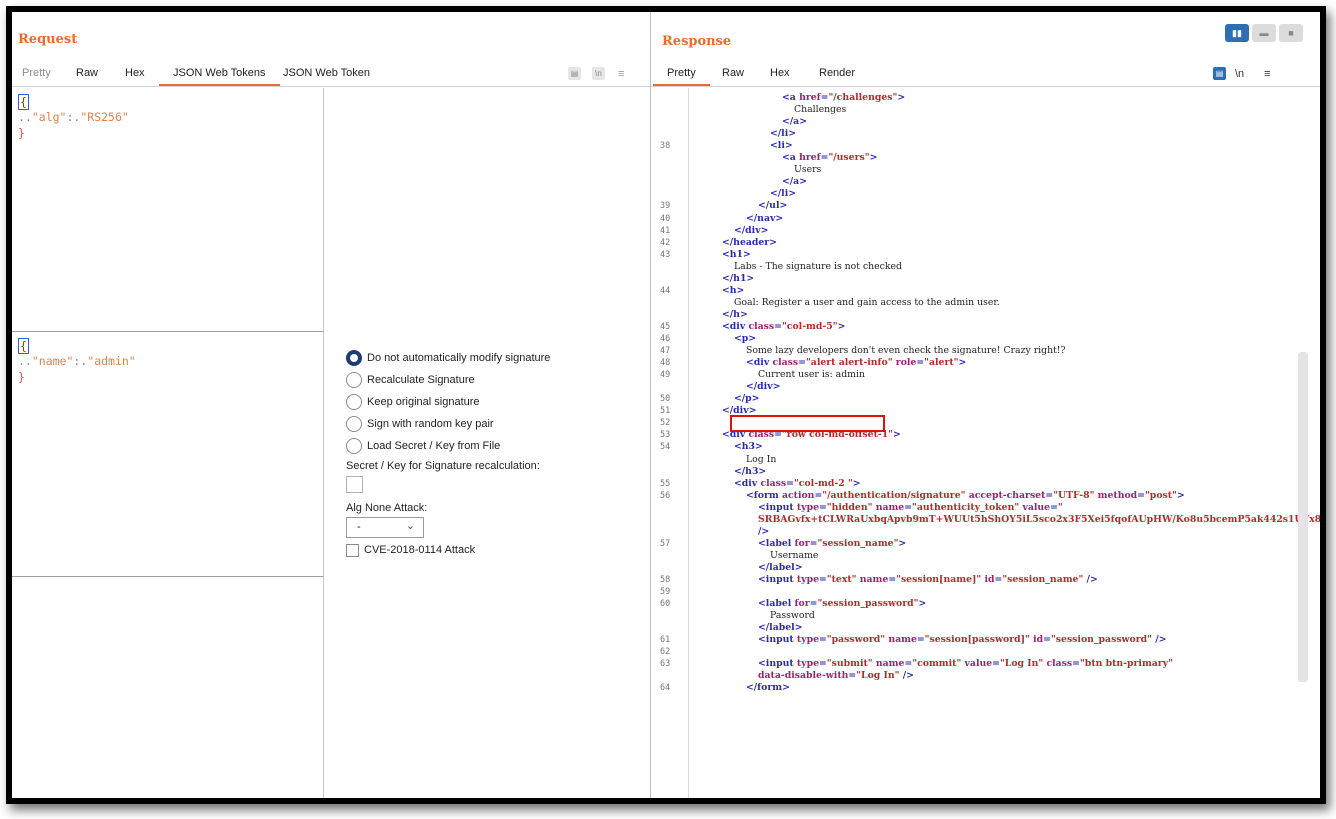 Image resolution: width=1336 pixels, height=819 pixels. Describe the element at coordinates (798, 495) in the screenshot. I see `code-token: action` at that location.